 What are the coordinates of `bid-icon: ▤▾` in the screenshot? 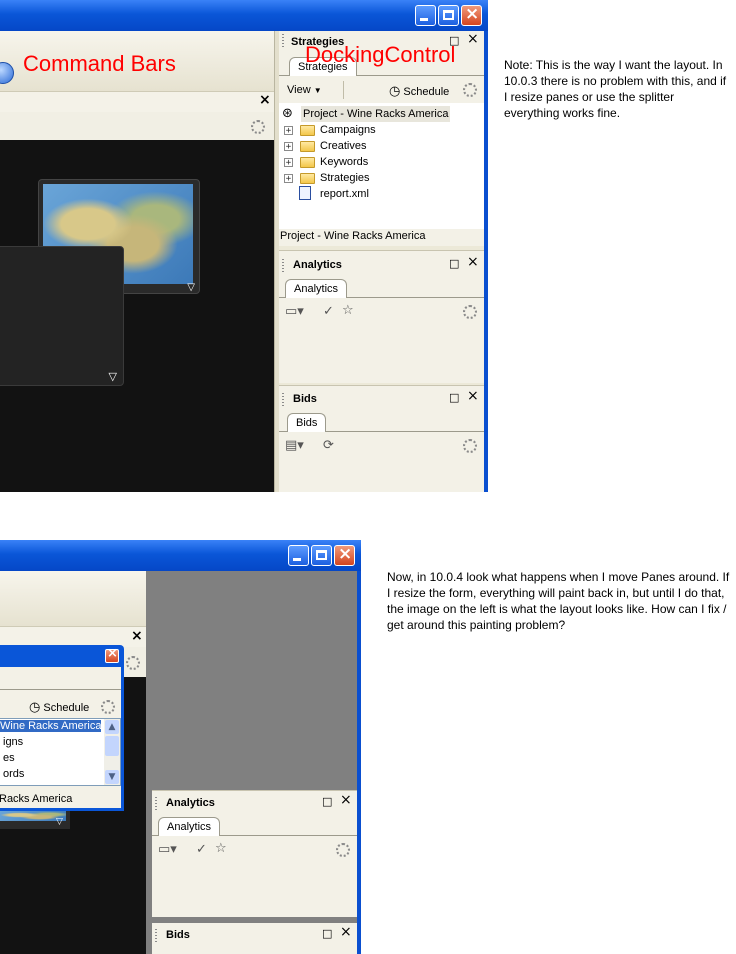 It's located at (294, 446).